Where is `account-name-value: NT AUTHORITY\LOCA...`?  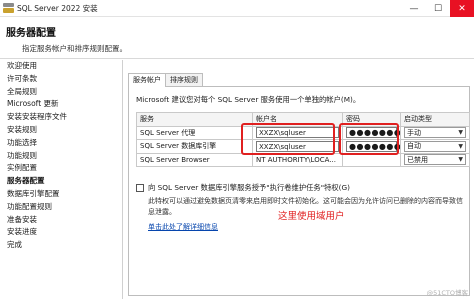
account-name-value: NT AUTHORITY\LOCA... is located at coordinates (297, 159).